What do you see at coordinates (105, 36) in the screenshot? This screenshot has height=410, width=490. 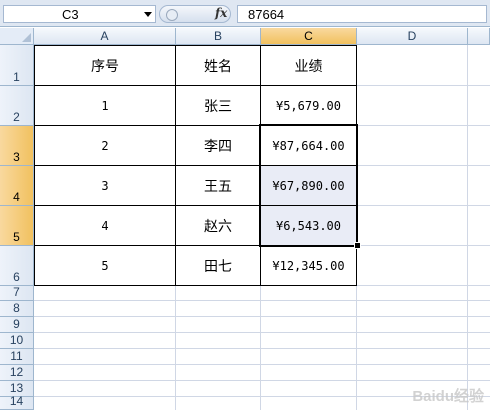 I see `column-header-a: A` at bounding box center [105, 36].